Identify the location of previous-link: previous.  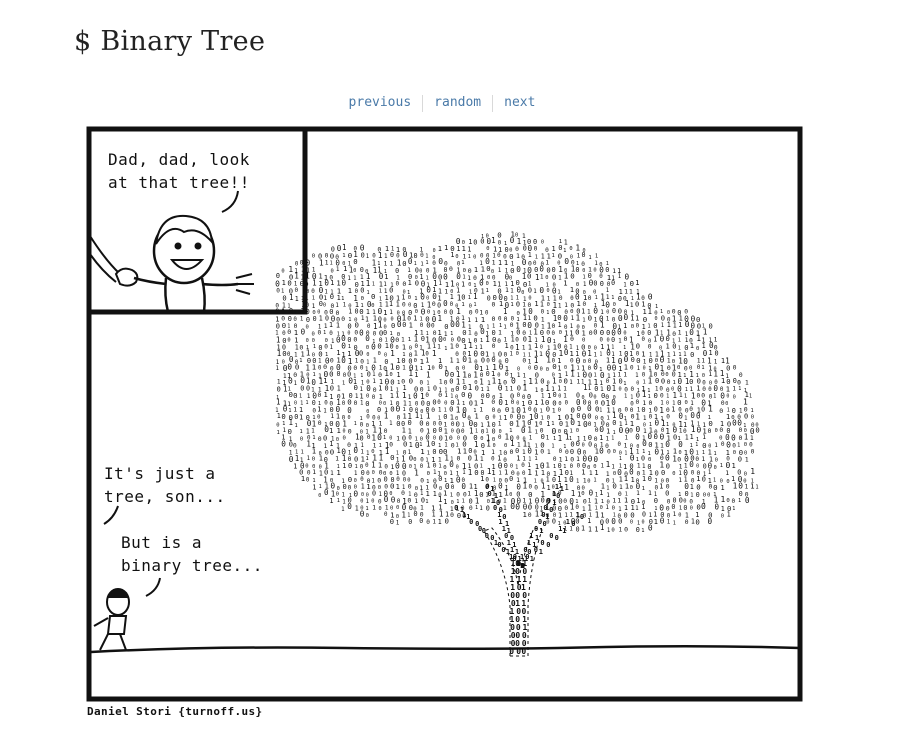
(380, 103).